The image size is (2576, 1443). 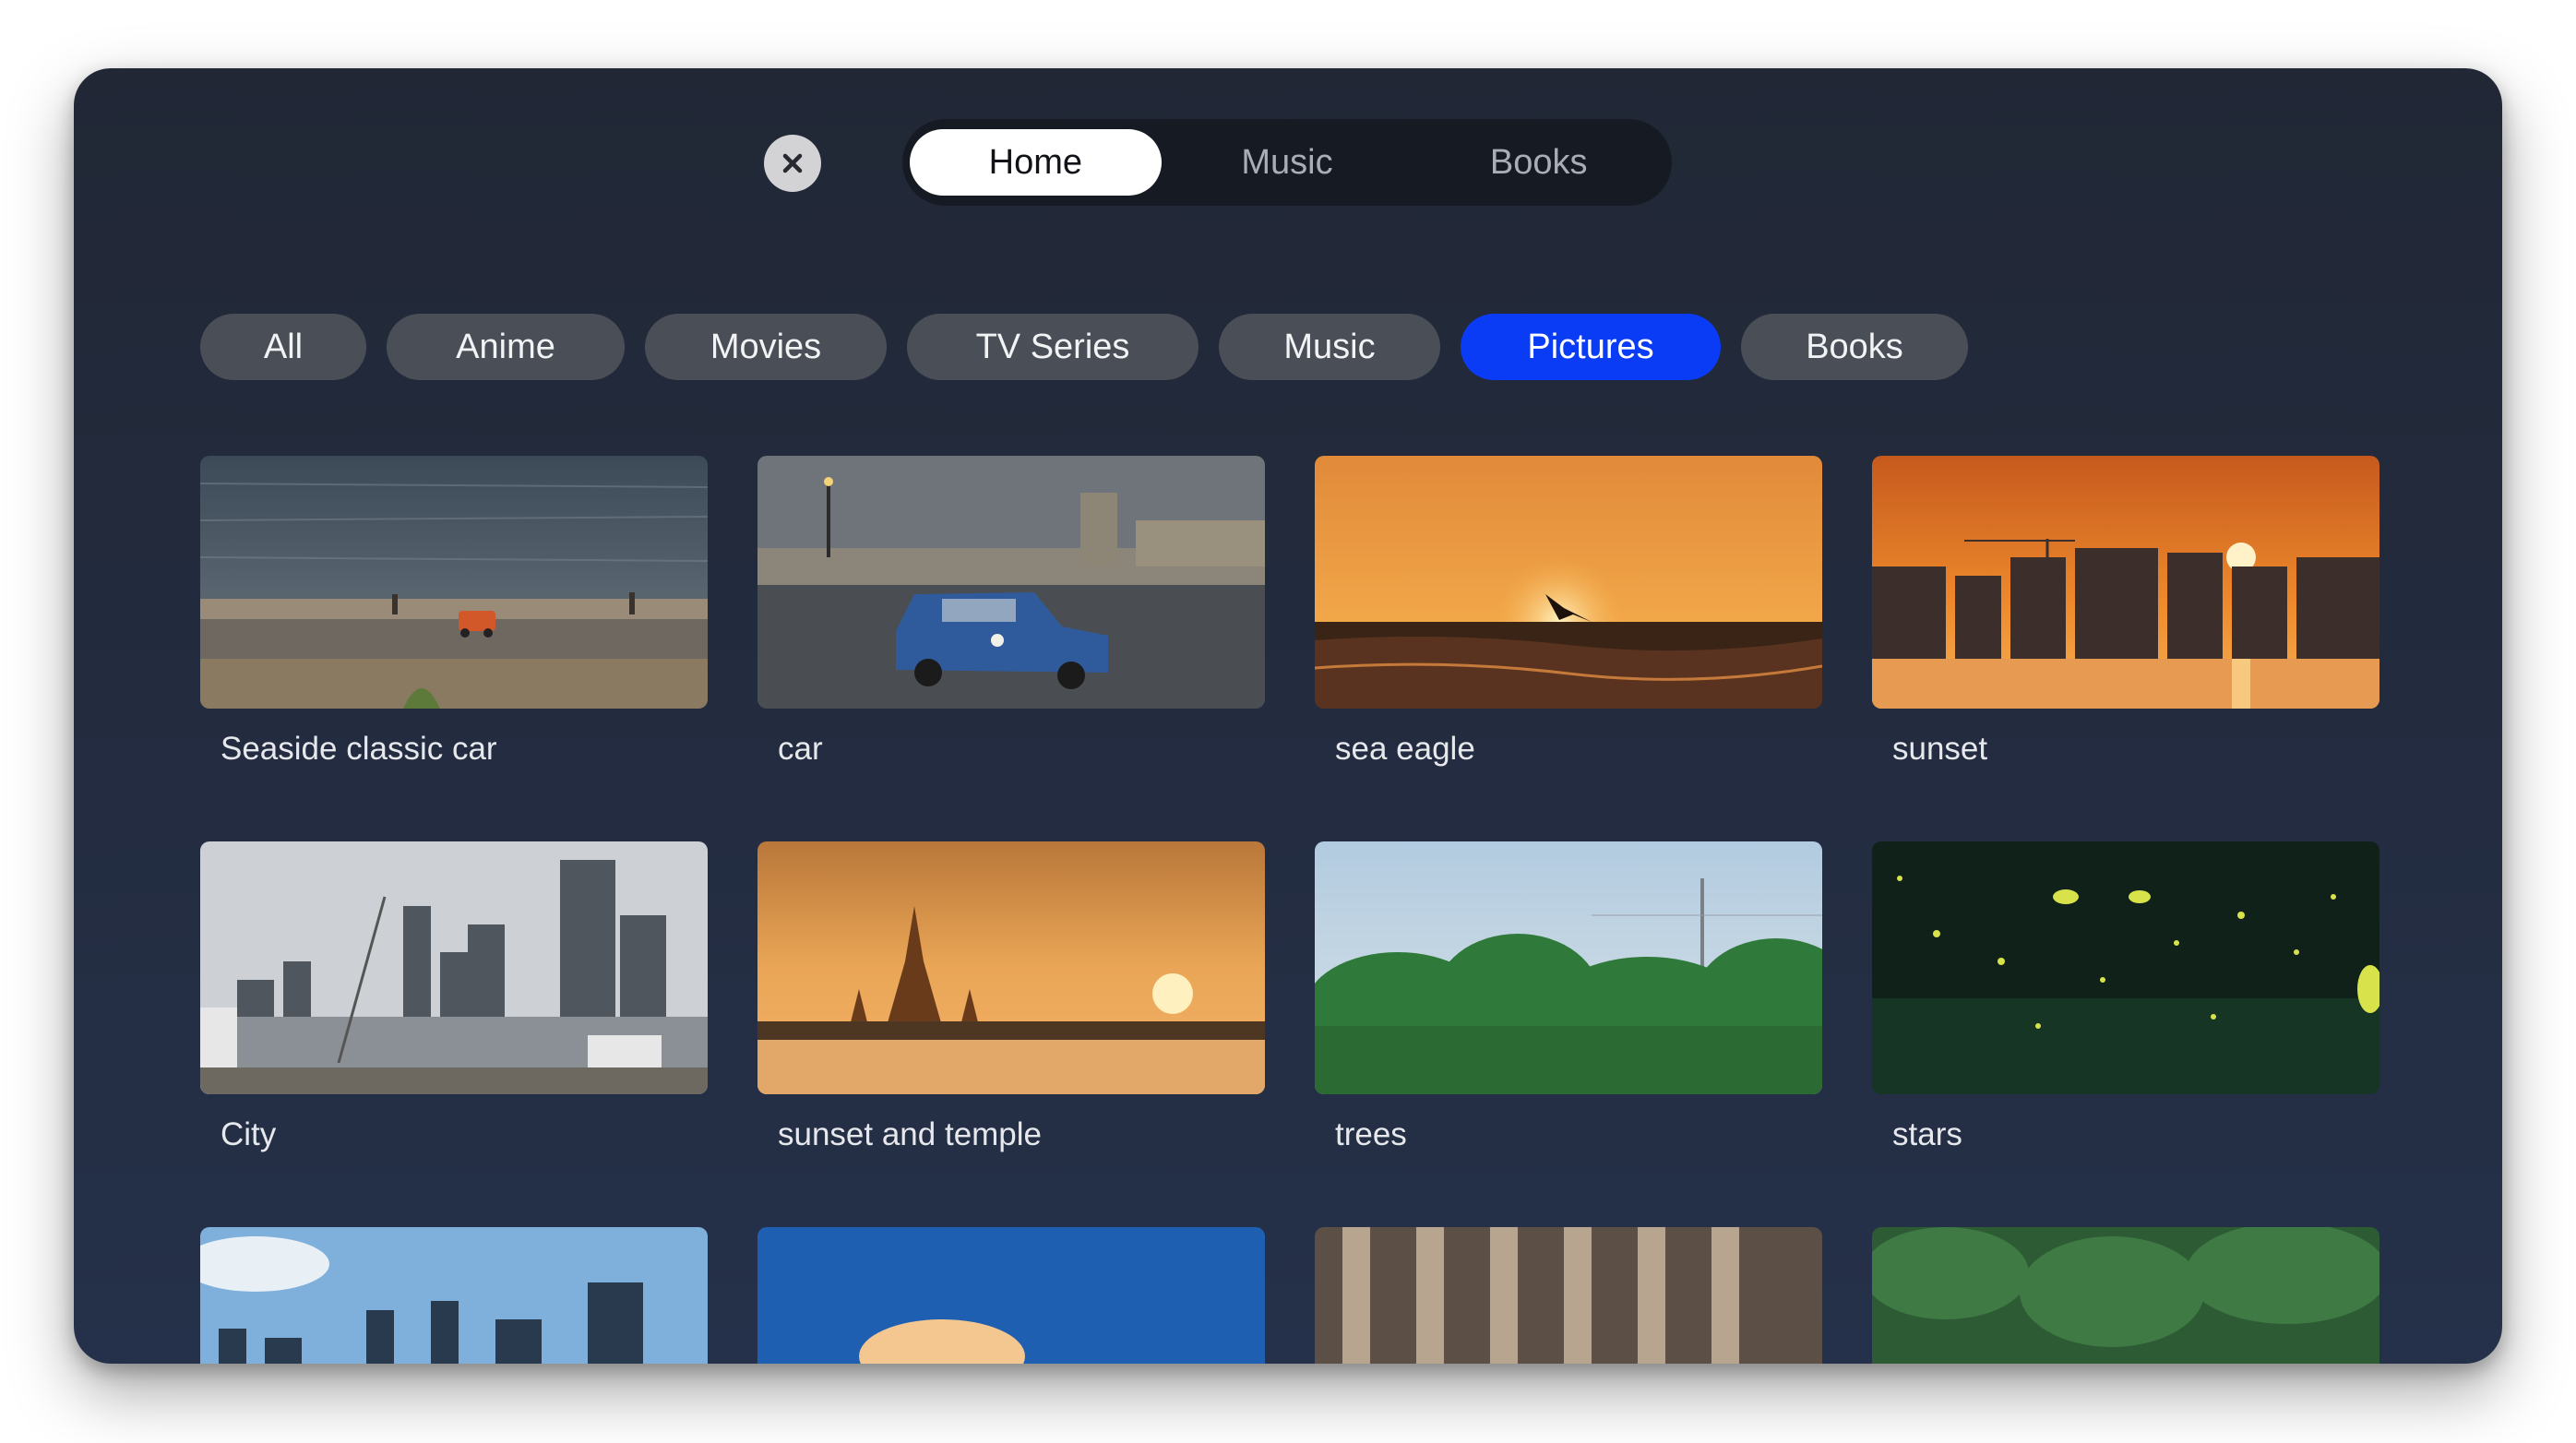 I want to click on category-pictures: Pictures, so click(x=1591, y=347).